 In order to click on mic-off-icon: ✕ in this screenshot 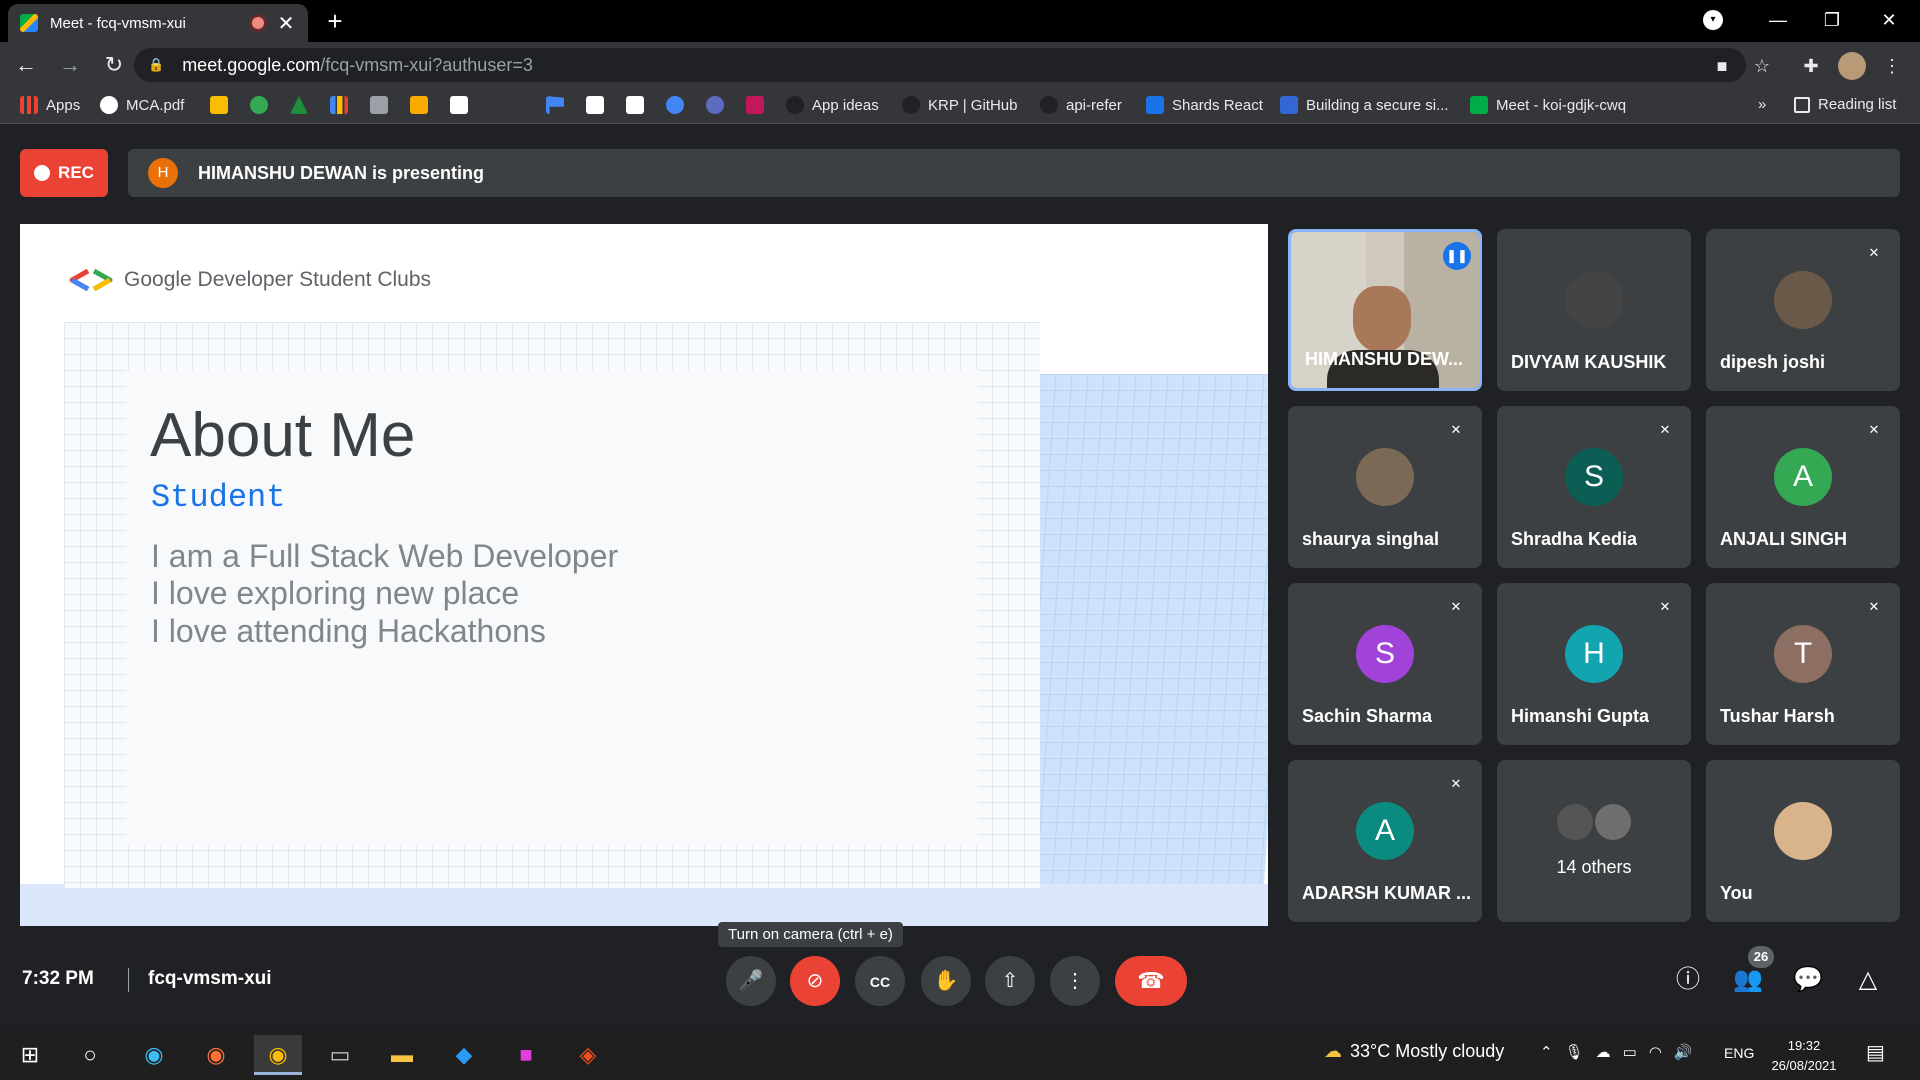, I will do `click(1456, 783)`.